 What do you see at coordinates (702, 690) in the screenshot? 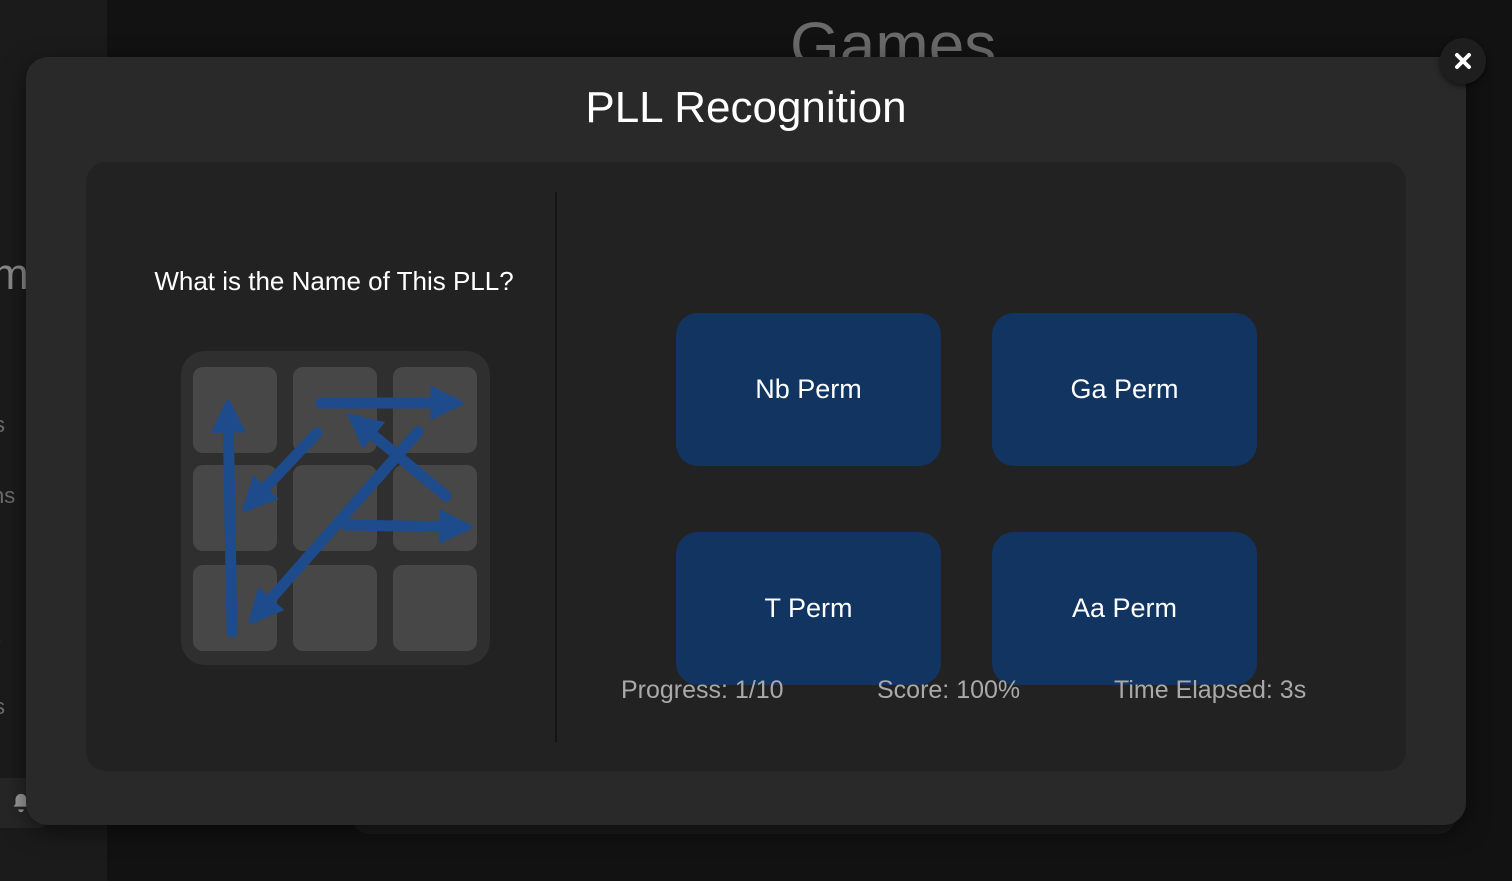
I see `progress-indicator: Progress: 1/10` at bounding box center [702, 690].